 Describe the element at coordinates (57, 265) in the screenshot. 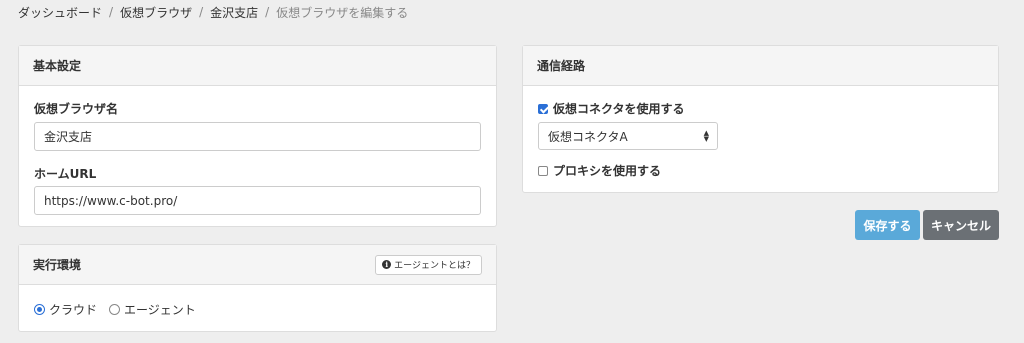

I see `execution-env-title: 実行環境` at that location.